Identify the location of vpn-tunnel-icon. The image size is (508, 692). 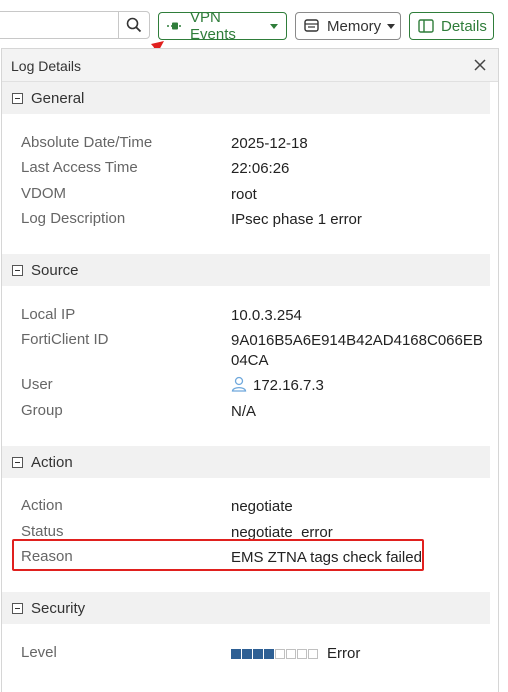
(175, 26).